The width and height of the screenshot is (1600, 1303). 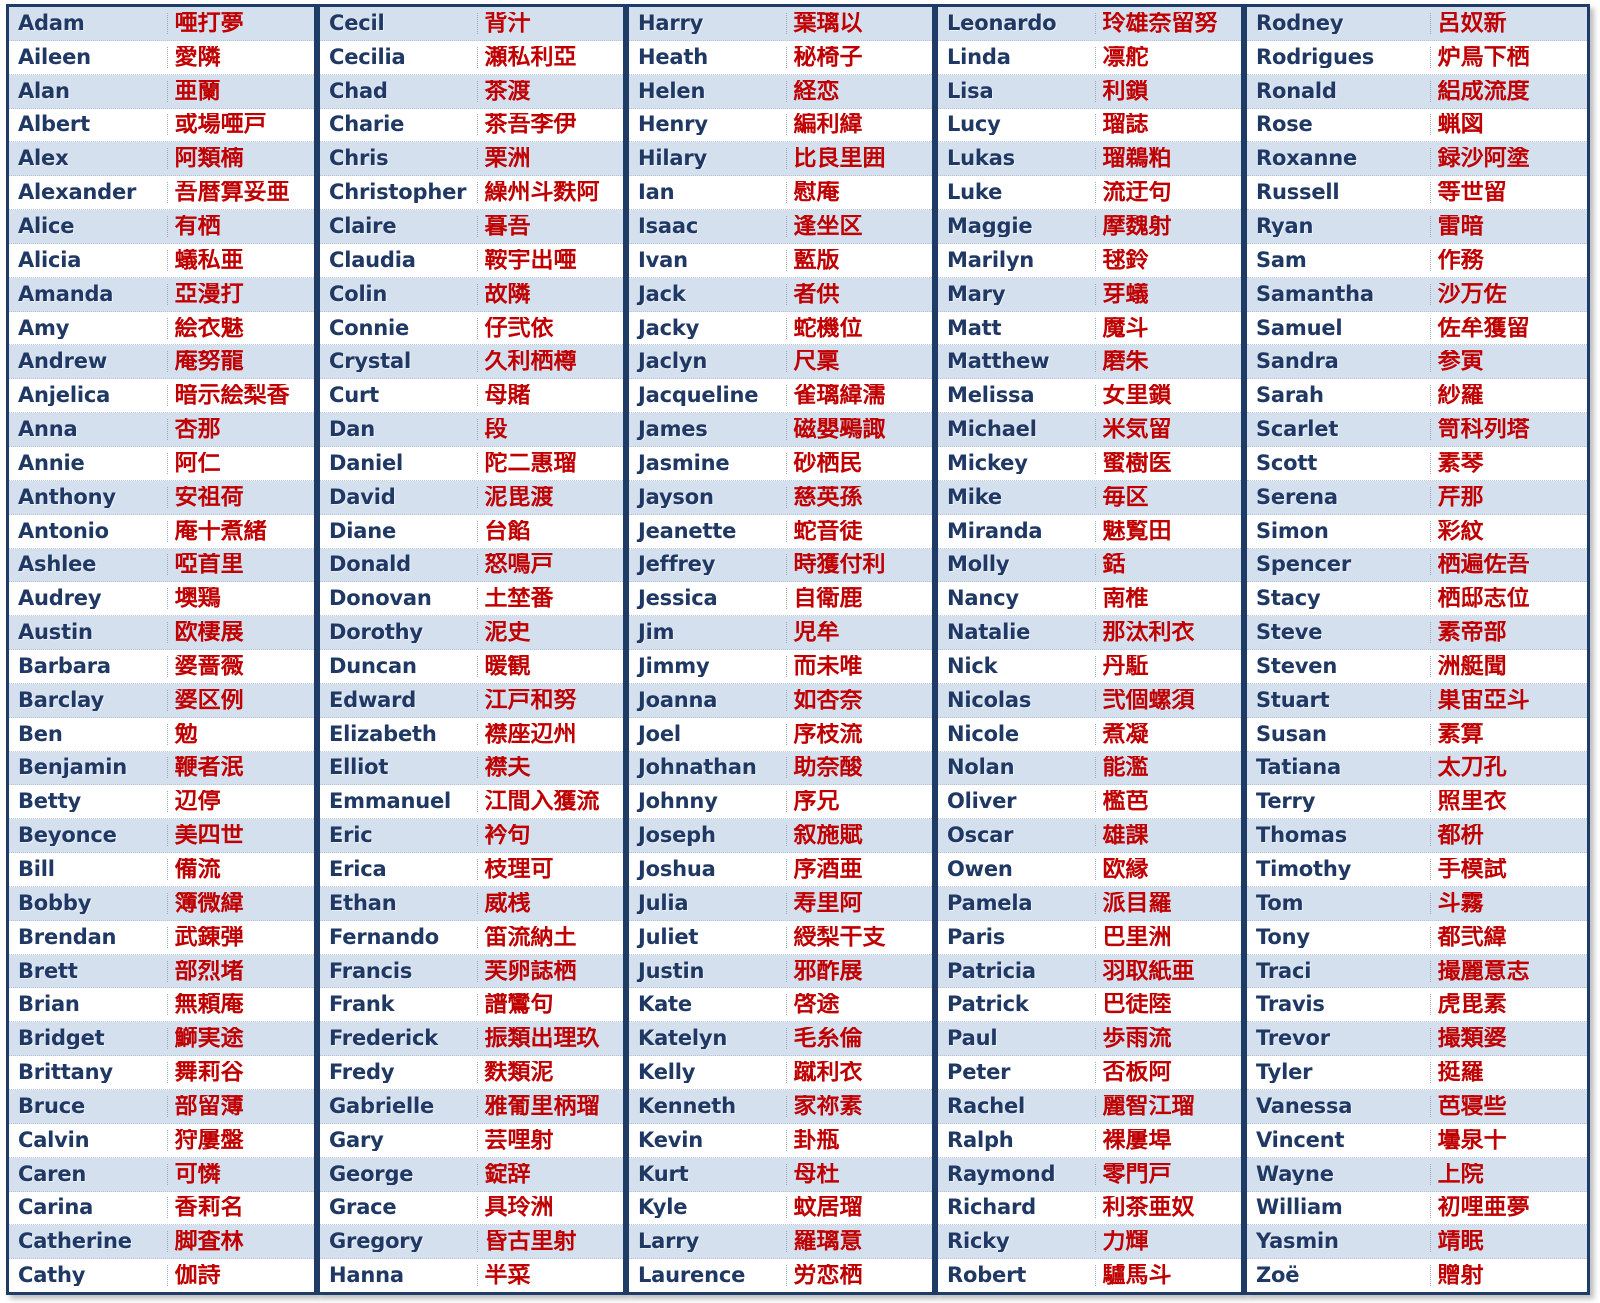 What do you see at coordinates (1417, 497) in the screenshot?
I see `table-row: Serena 芹那` at bounding box center [1417, 497].